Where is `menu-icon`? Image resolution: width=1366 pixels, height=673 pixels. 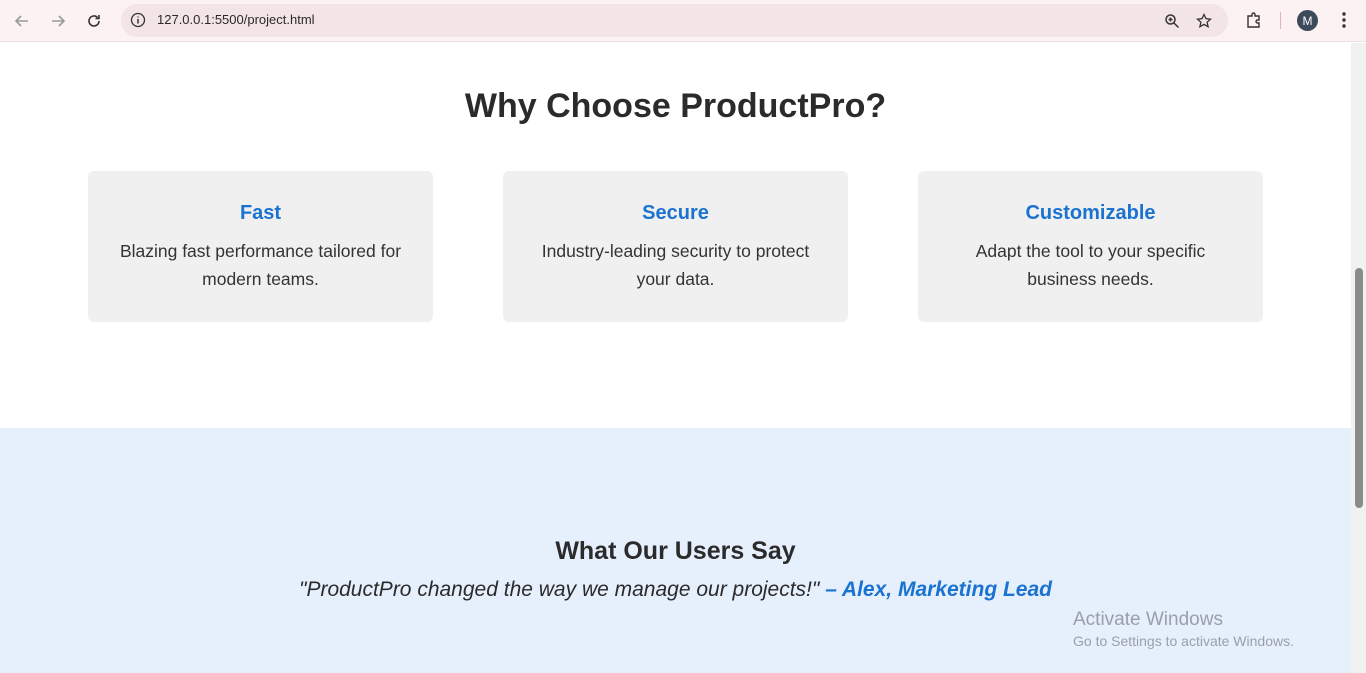 menu-icon is located at coordinates (1344, 20).